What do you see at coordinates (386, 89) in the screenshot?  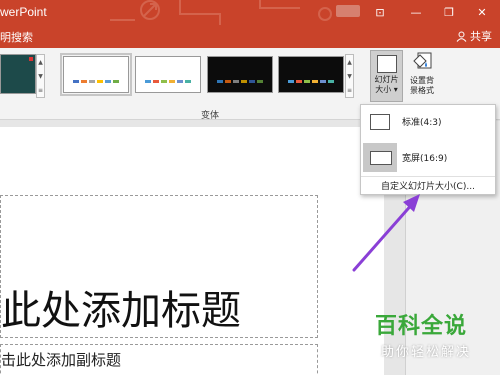 I see `slide-size-label-2: 大小 ▾` at bounding box center [386, 89].